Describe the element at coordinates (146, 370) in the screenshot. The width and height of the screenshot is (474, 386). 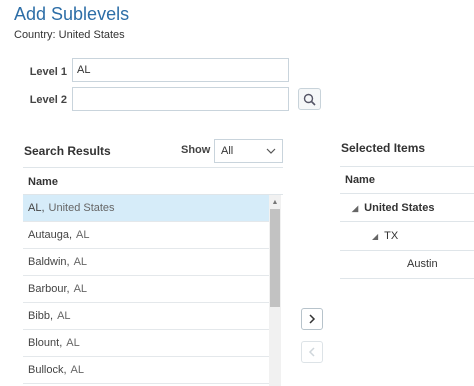
I see `result-row-bullock: Bullock, AL` at that location.